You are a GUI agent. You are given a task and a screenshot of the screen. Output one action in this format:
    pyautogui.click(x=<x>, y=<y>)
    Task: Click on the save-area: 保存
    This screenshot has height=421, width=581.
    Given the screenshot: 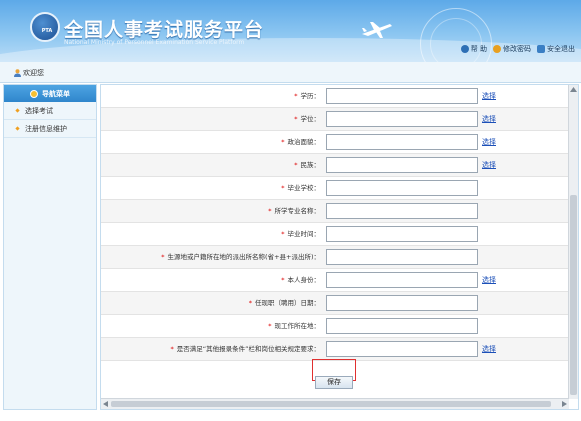 What is the action you would take?
    pyautogui.click(x=335, y=369)
    